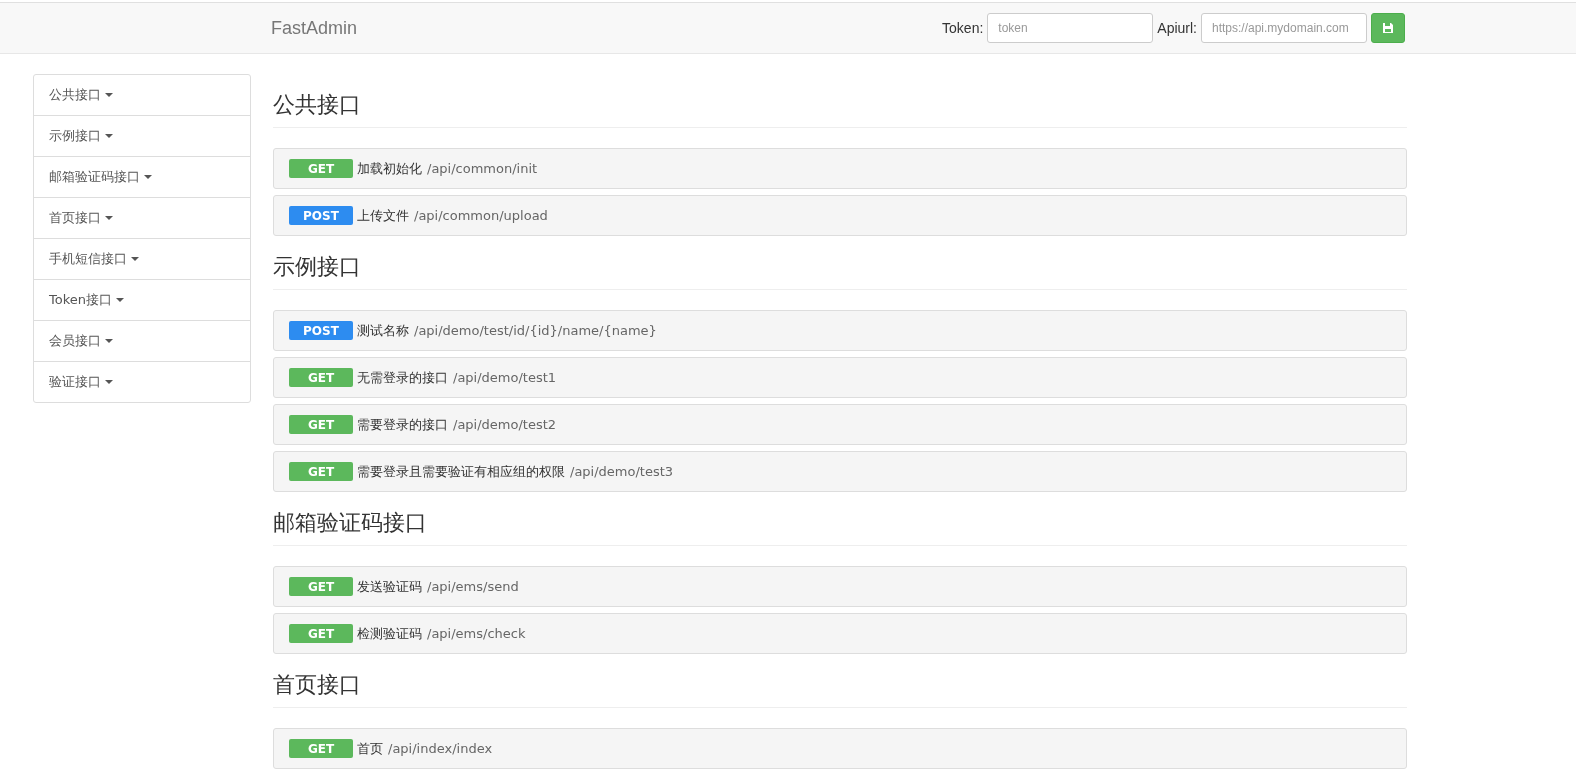 This screenshot has width=1576, height=783. Describe the element at coordinates (389, 586) in the screenshot. I see `api-name: 发送验证码` at that location.